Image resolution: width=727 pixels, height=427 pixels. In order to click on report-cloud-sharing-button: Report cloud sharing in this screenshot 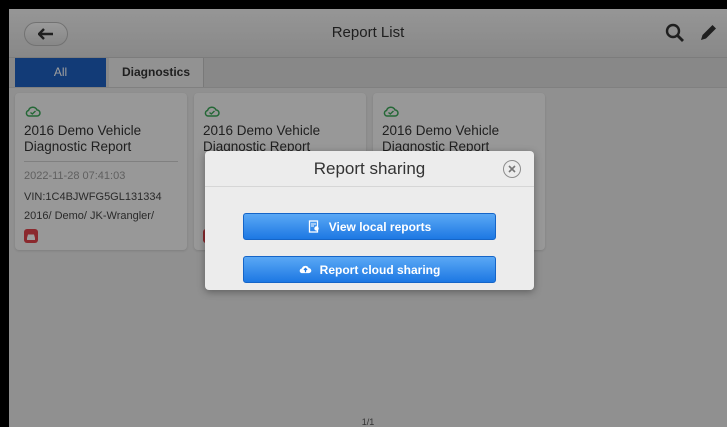, I will do `click(369, 269)`.